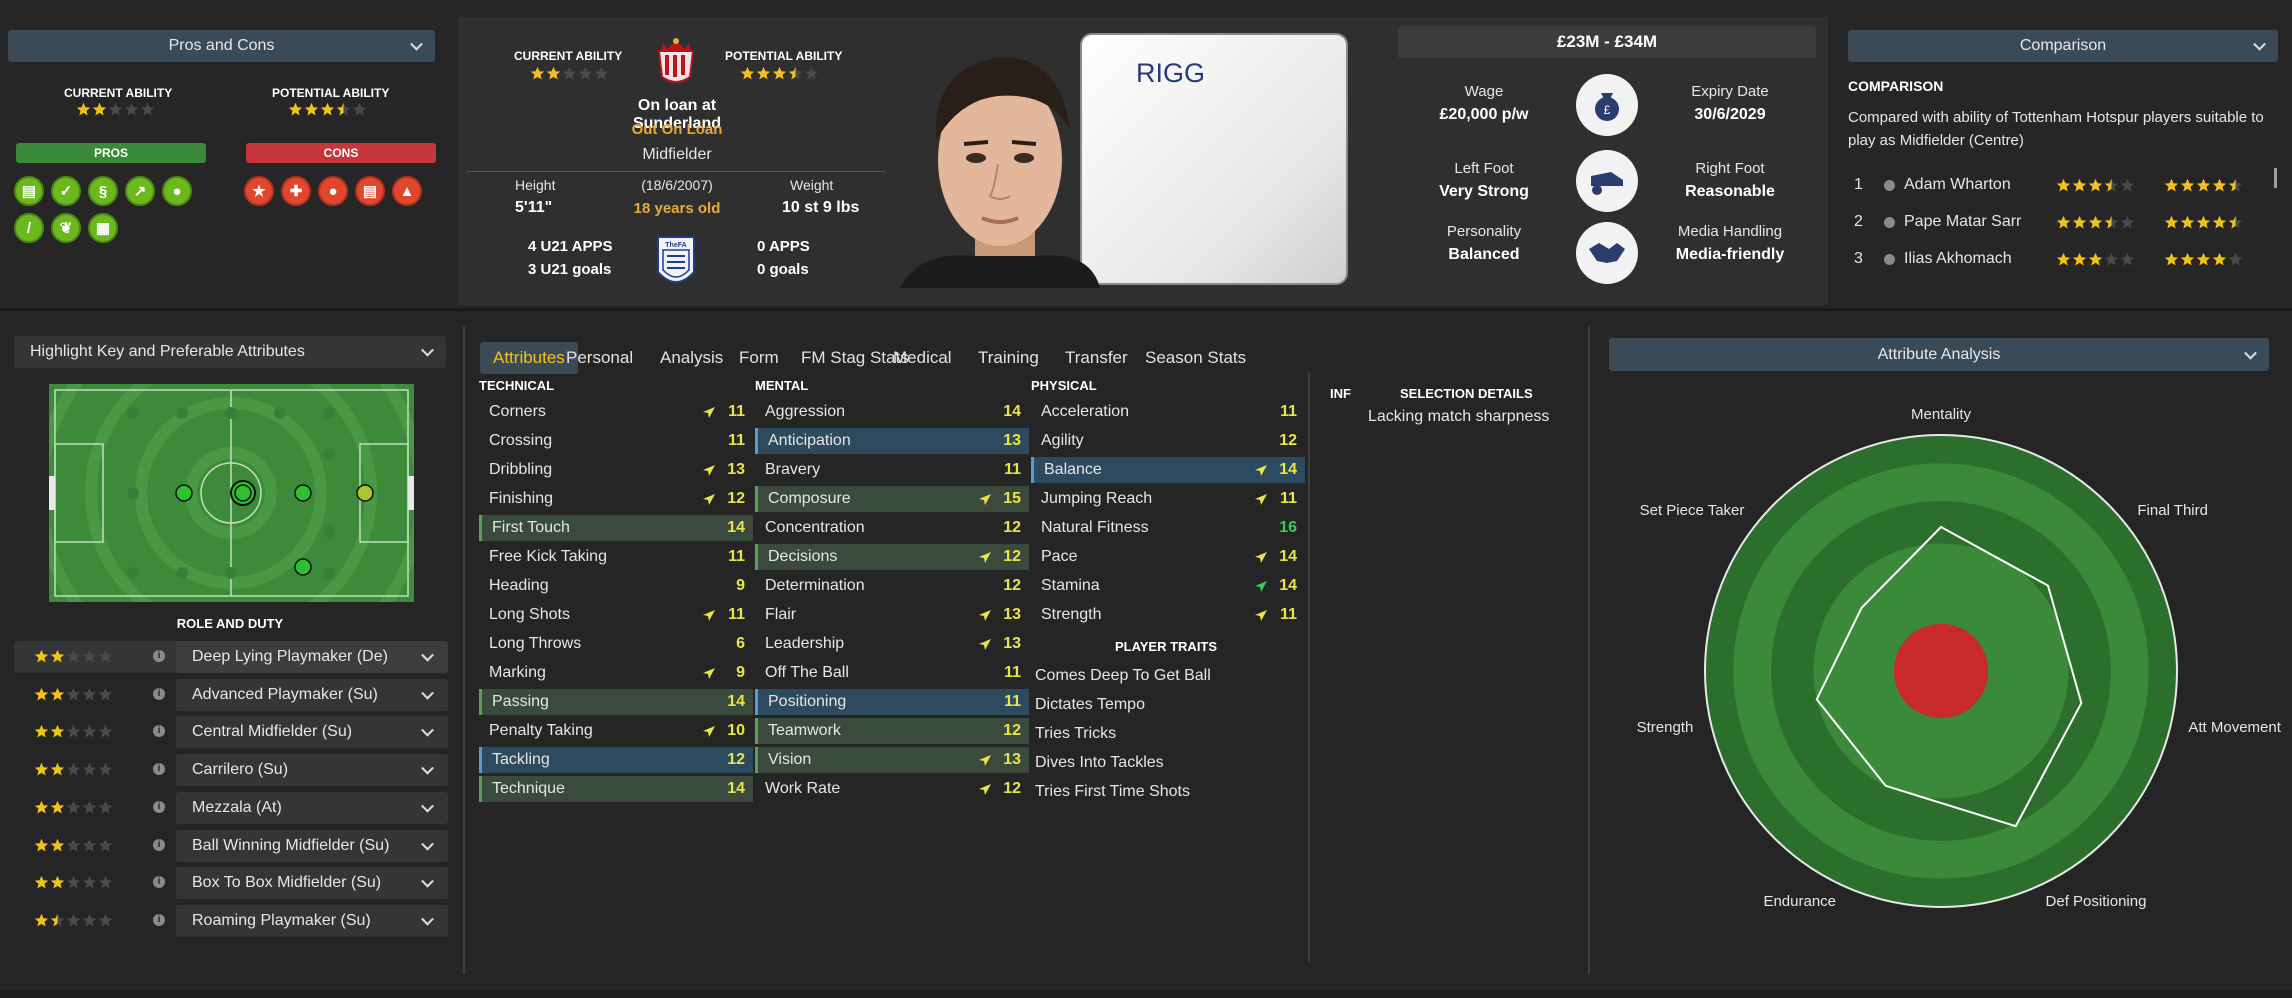 This screenshot has width=2292, height=998. I want to click on tab-transfer: Transfer, so click(1096, 358).